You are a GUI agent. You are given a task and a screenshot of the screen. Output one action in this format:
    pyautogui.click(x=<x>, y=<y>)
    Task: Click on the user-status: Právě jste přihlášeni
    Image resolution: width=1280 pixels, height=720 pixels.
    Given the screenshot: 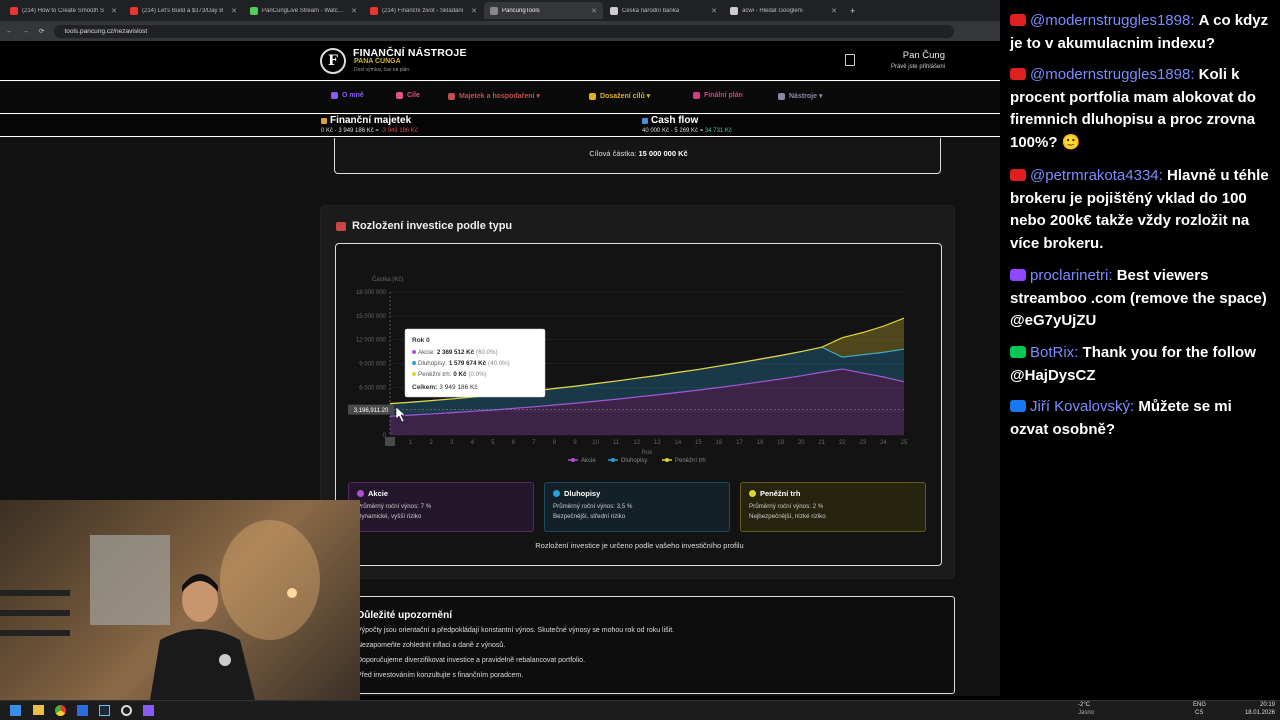 What is the action you would take?
    pyautogui.click(x=917, y=67)
    